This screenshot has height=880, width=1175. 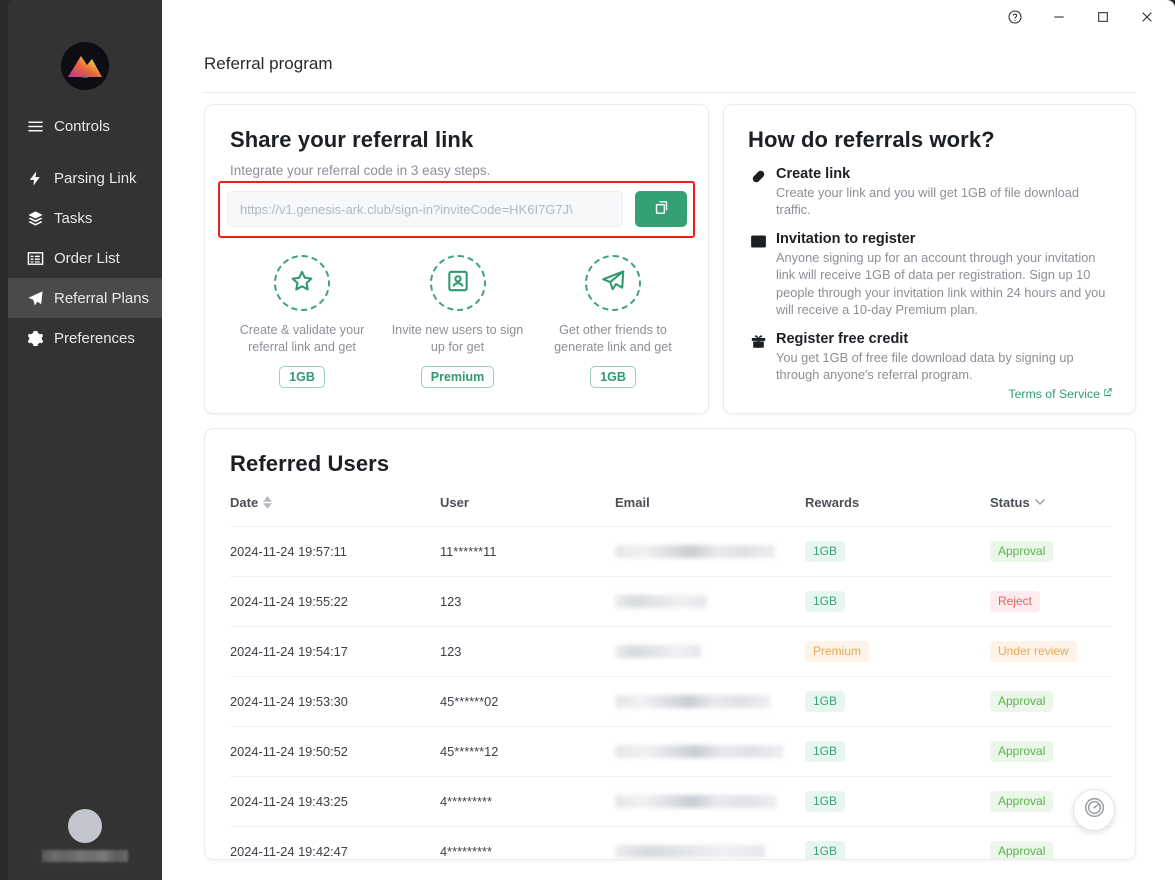 I want to click on sidebar-item-order-list: Order List, so click(x=85, y=258).